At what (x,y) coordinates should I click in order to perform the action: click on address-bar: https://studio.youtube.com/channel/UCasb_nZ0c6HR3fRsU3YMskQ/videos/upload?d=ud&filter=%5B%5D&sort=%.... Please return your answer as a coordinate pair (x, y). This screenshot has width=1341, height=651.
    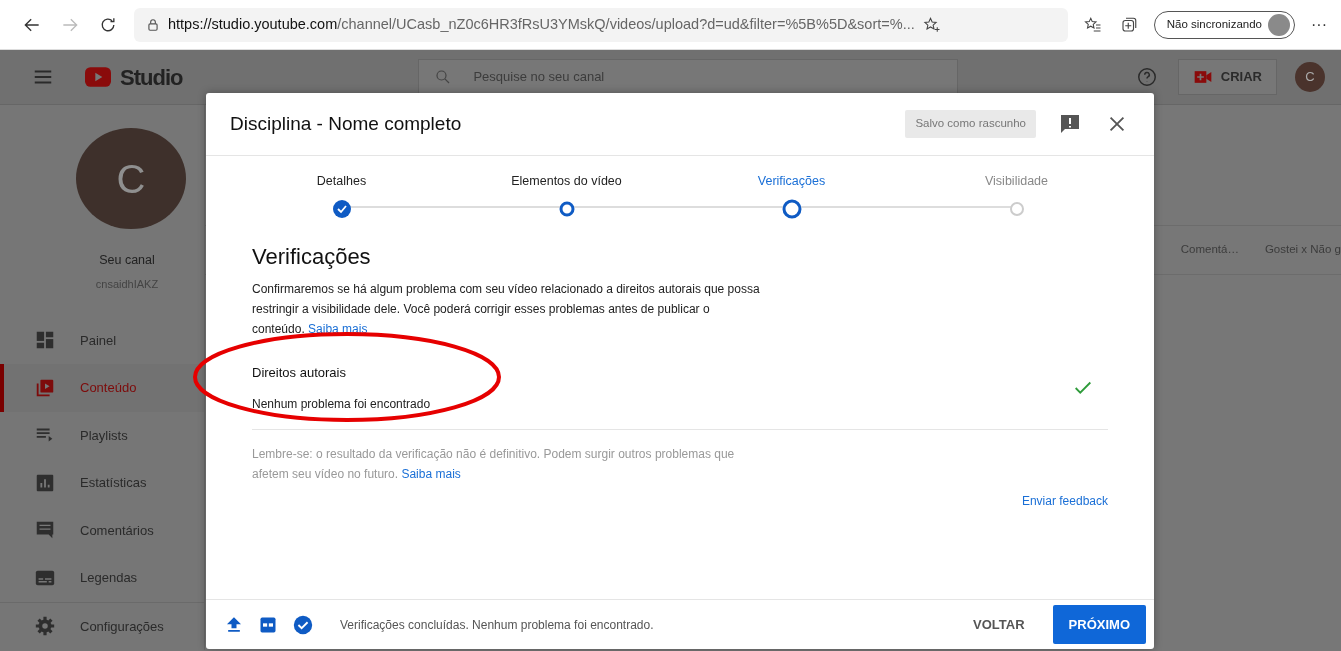
    Looking at the image, I should click on (601, 24).